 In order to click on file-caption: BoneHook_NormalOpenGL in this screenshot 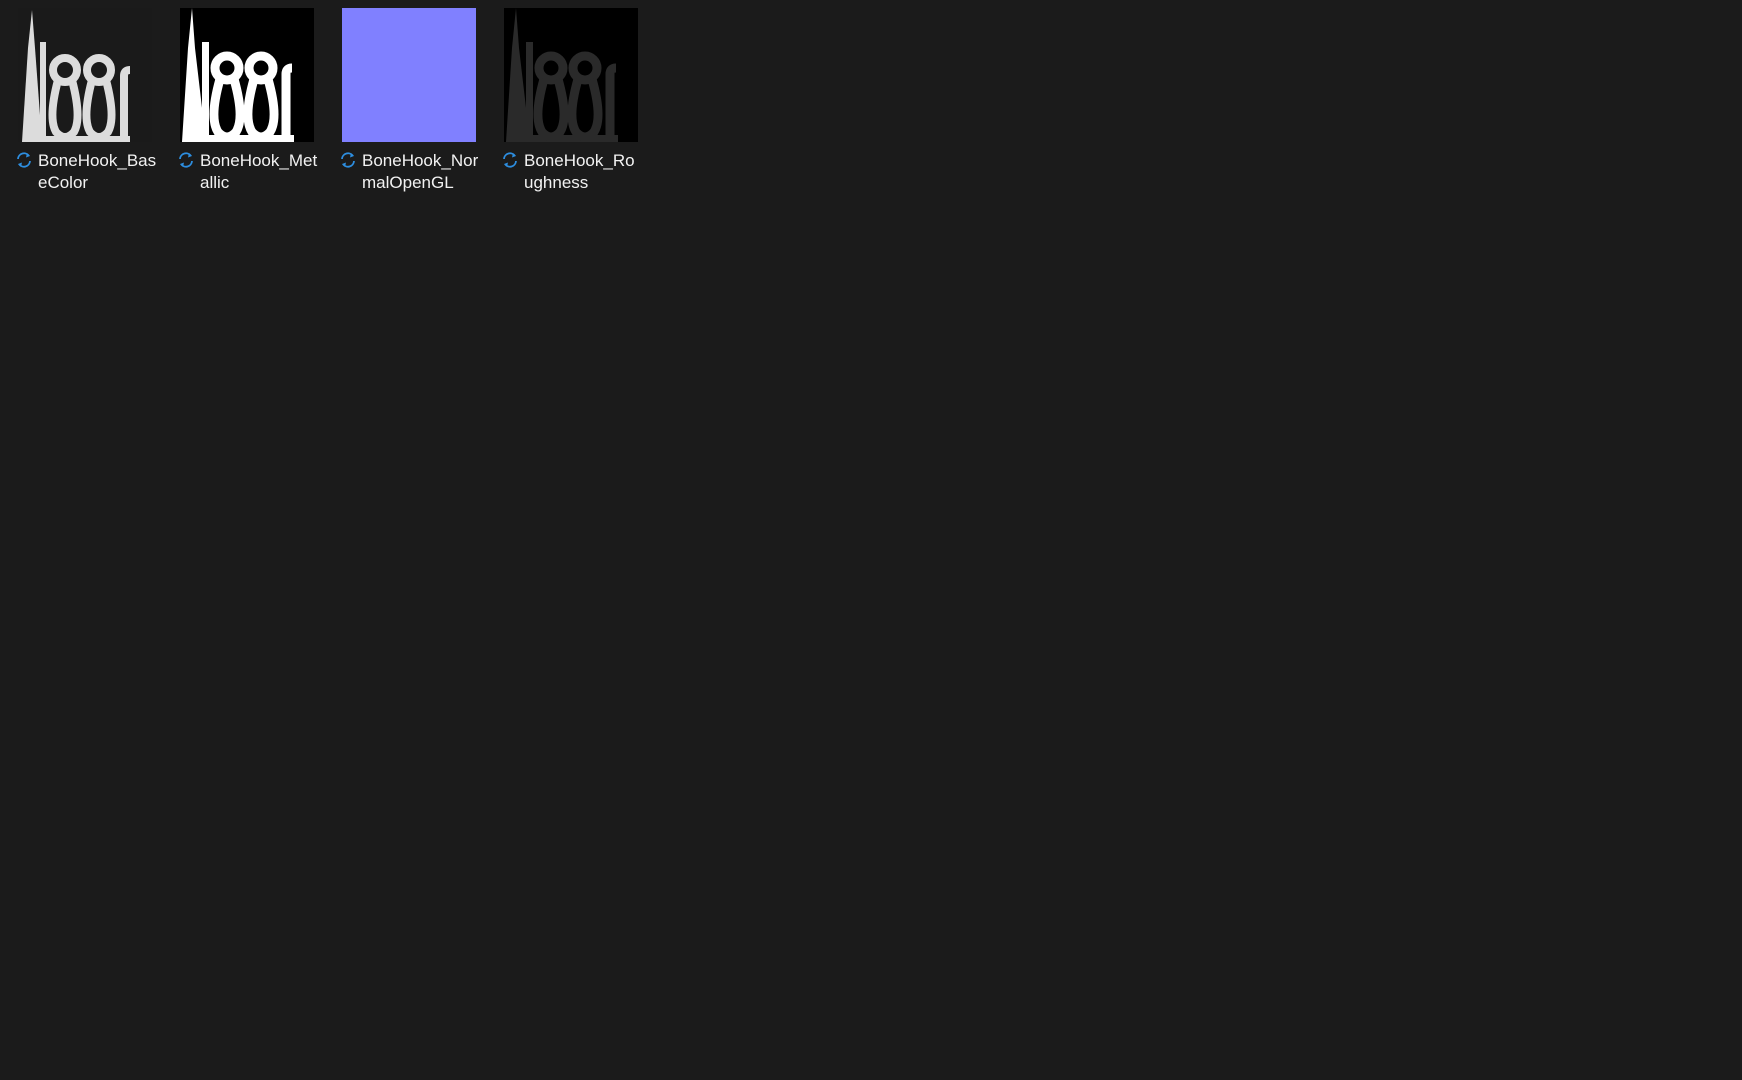, I will do `click(411, 172)`.